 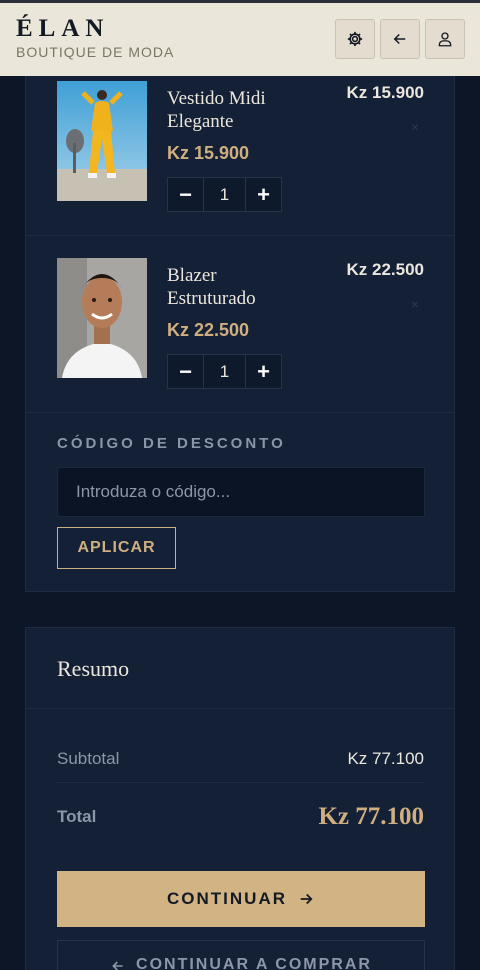 What do you see at coordinates (116, 548) in the screenshot?
I see `apply-discount-button: APLICAR` at bounding box center [116, 548].